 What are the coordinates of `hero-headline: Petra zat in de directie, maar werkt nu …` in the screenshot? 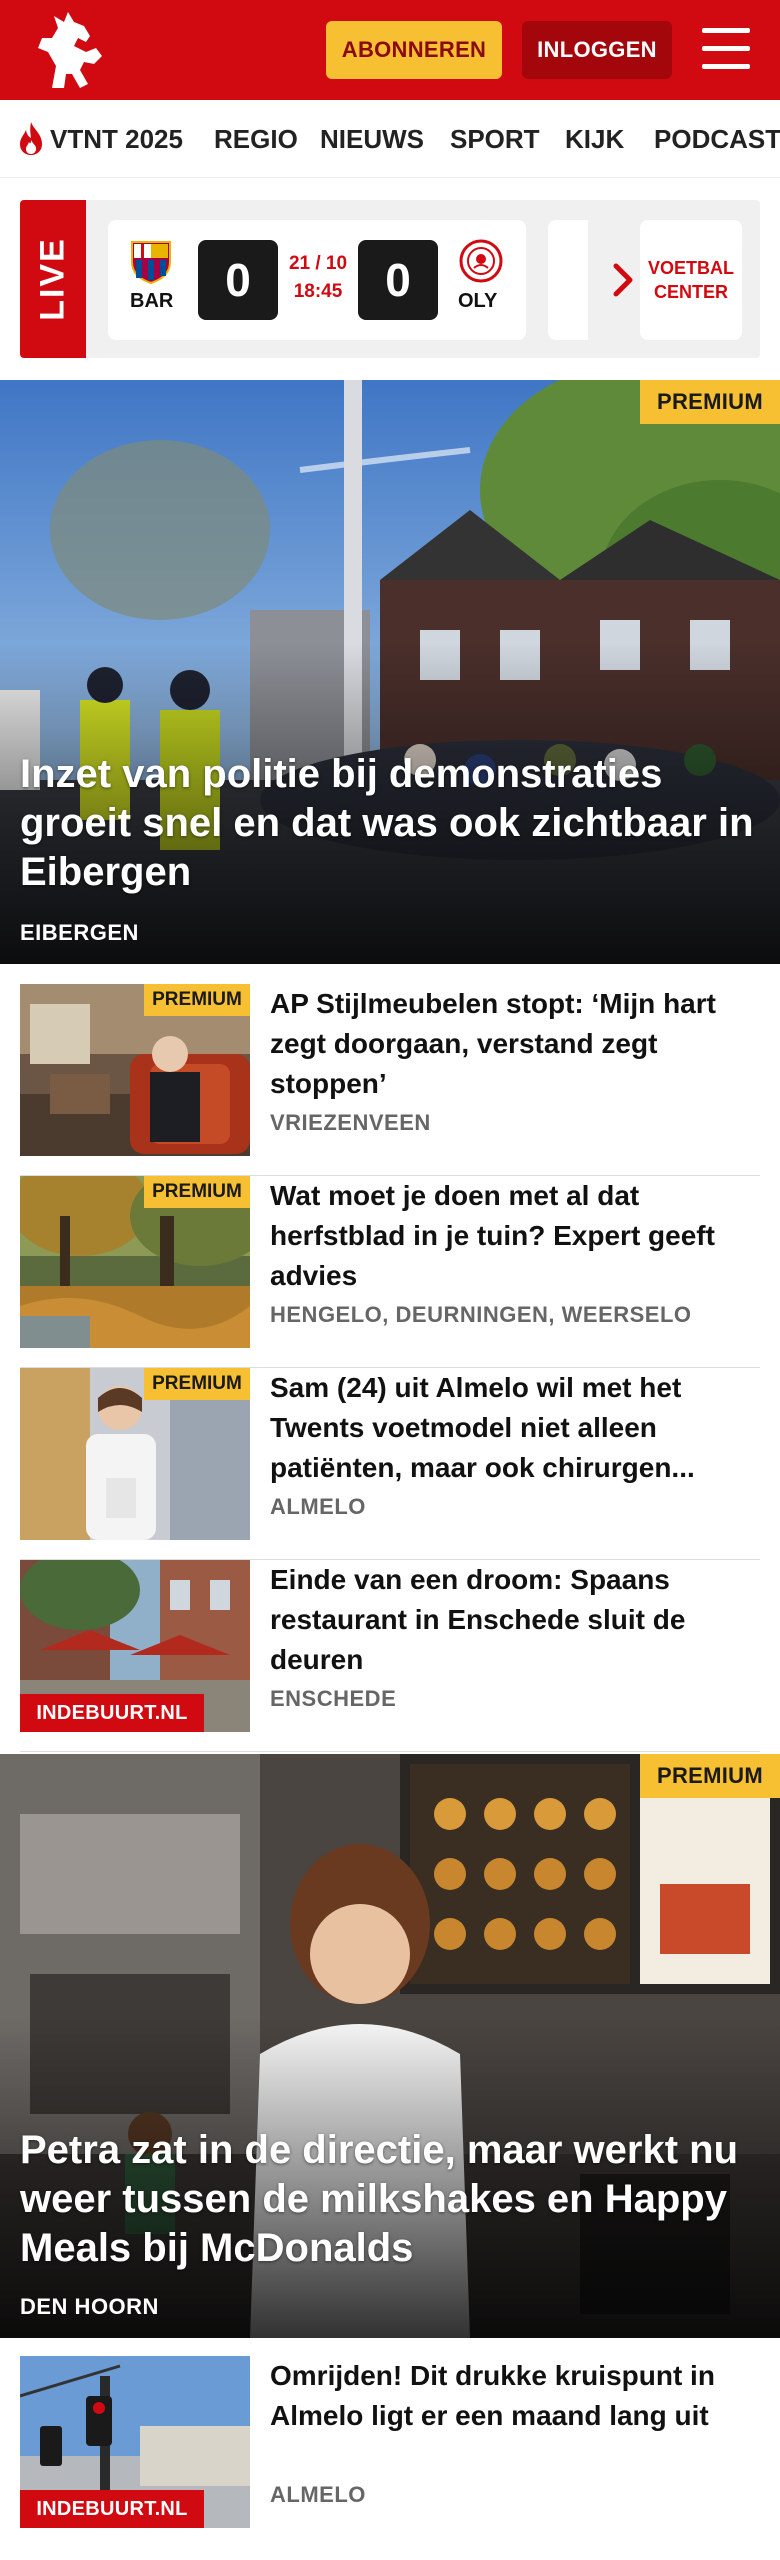 It's located at (390, 2199).